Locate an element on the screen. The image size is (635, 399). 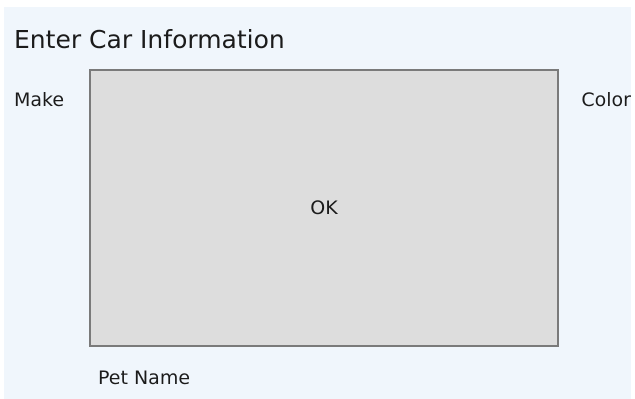
pet-name-label: Pet Name is located at coordinates (144, 378).